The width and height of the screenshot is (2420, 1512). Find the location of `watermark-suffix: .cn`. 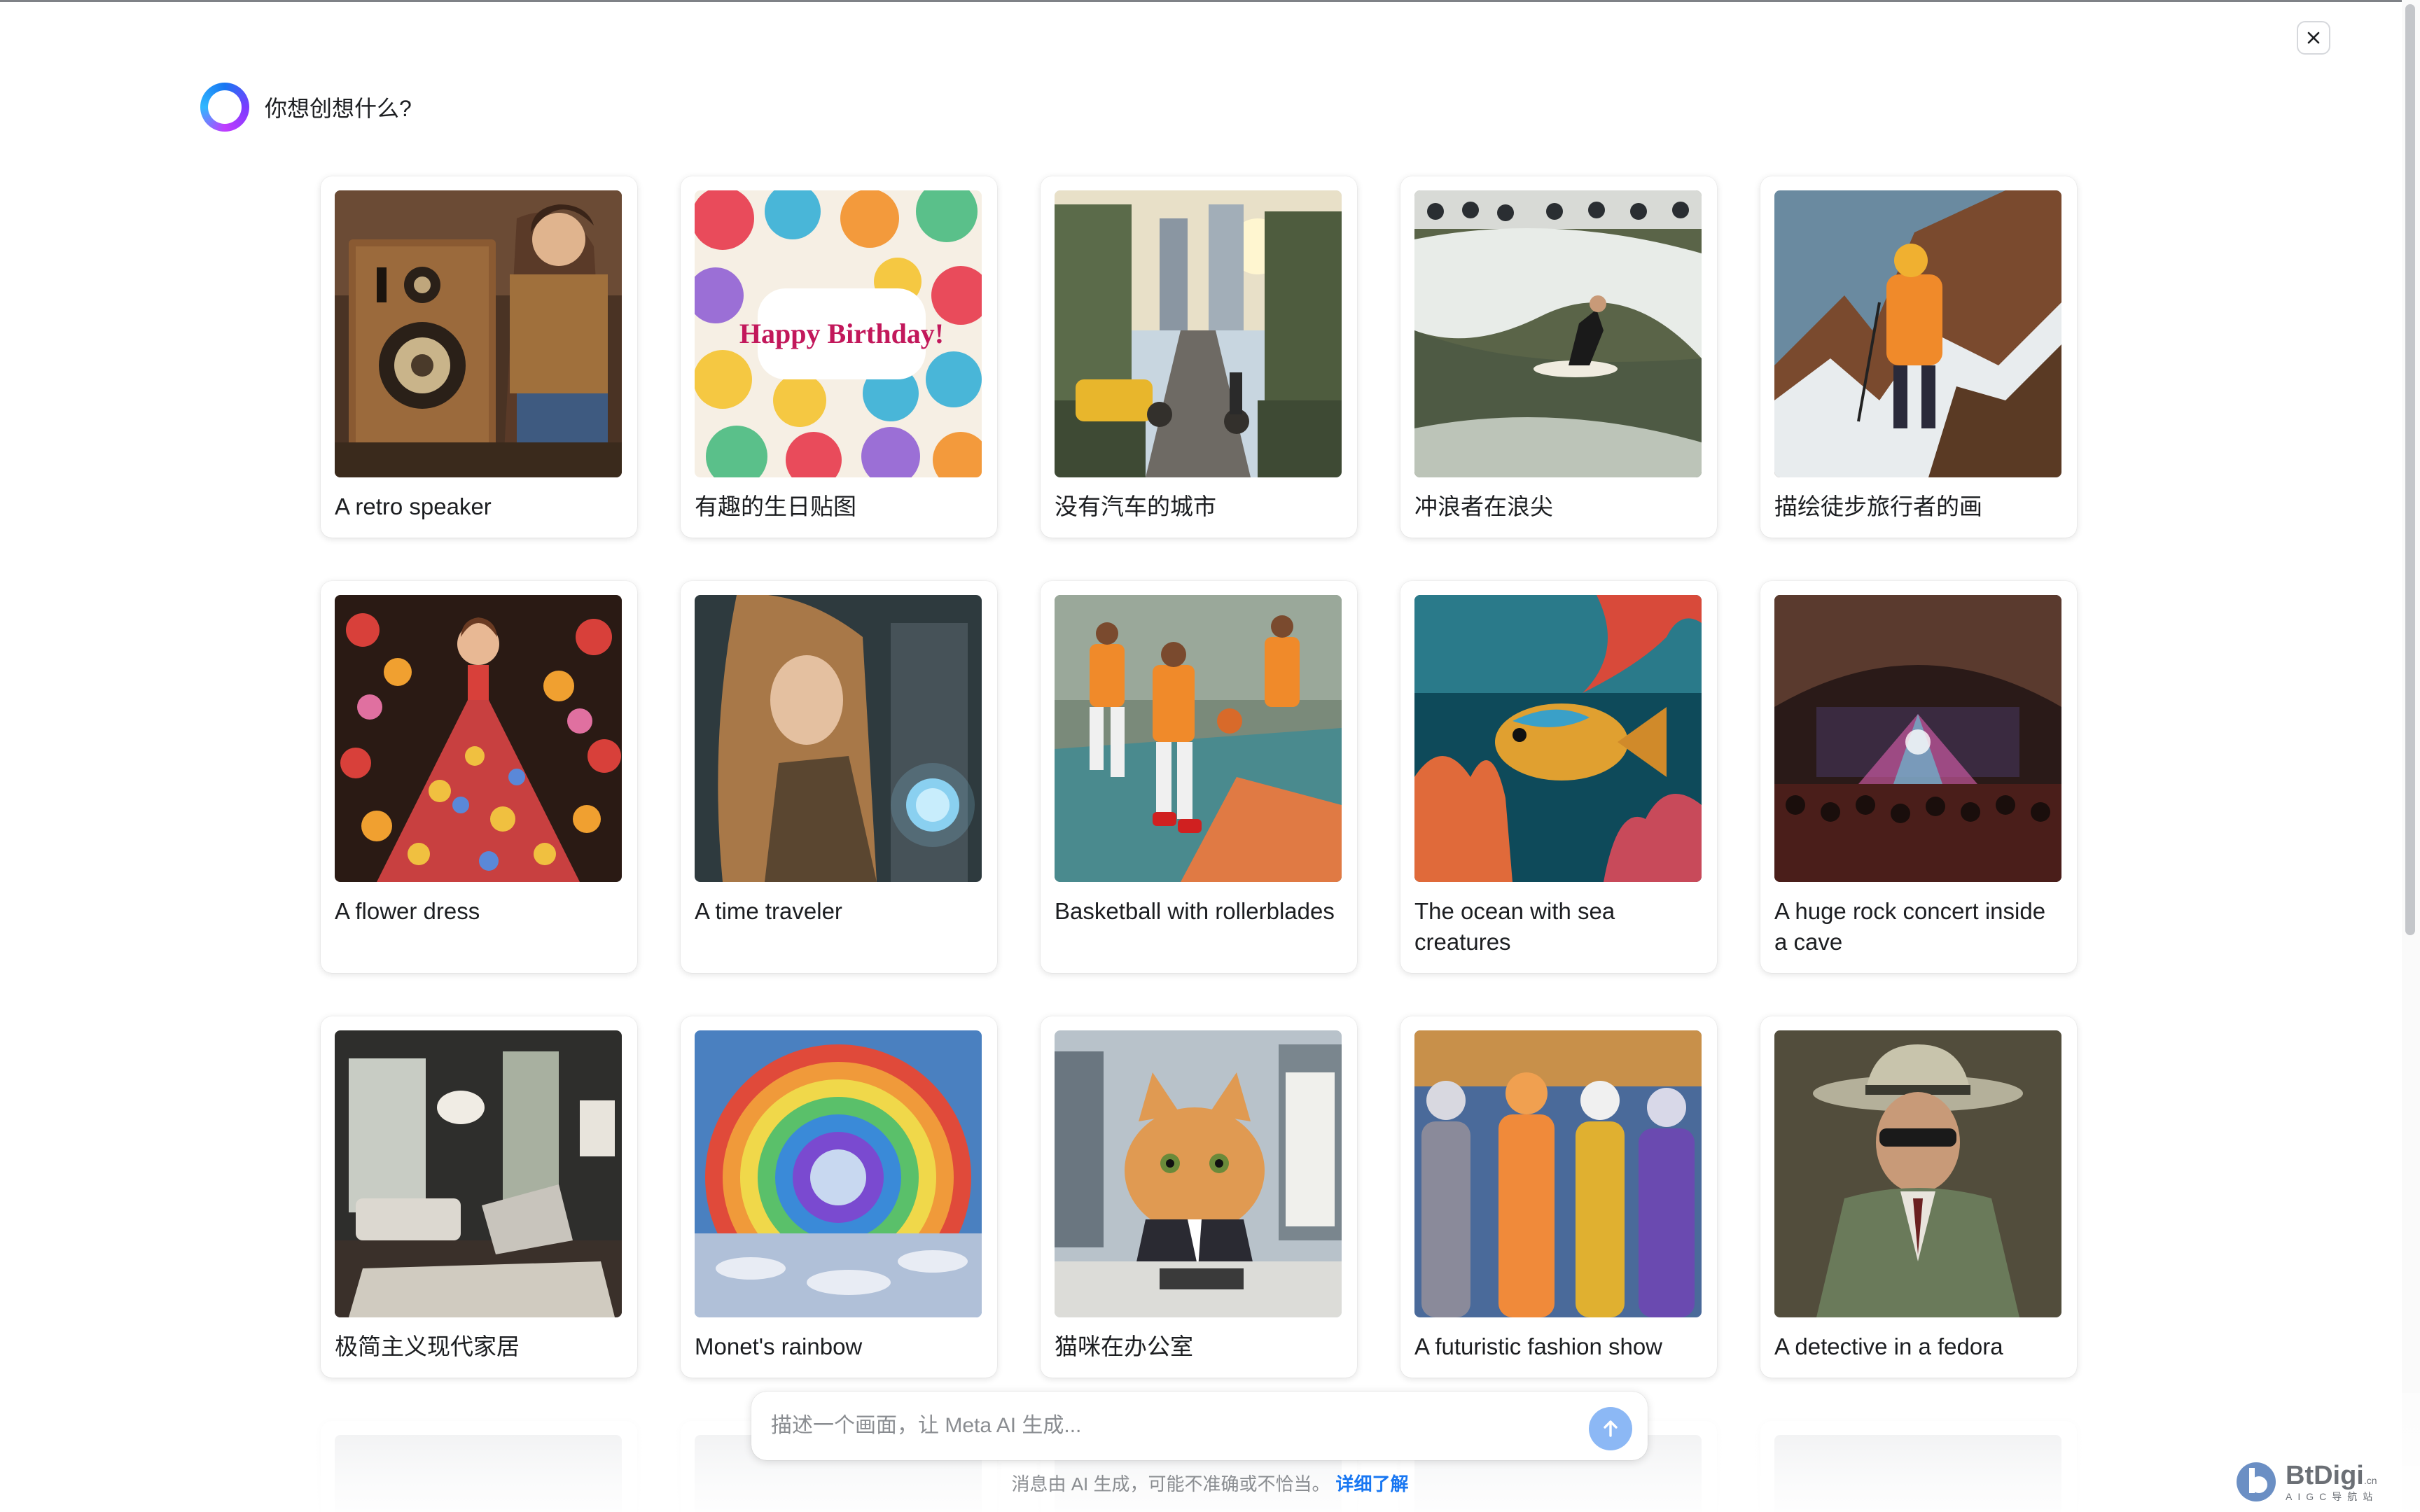

watermark-suffix: .cn is located at coordinates (2370, 1480).